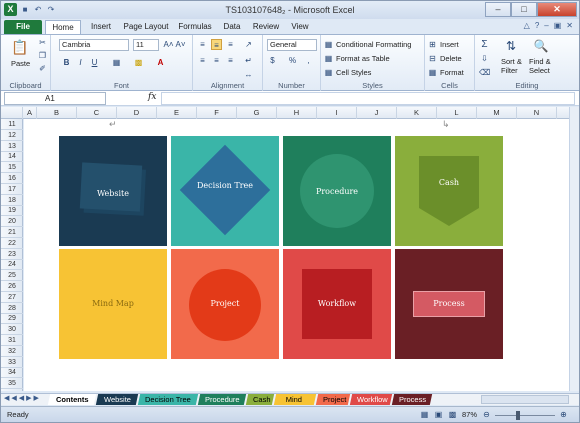 This screenshot has width=580, height=423. What do you see at coordinates (368, 98) in the screenshot?
I see `formula-input` at bounding box center [368, 98].